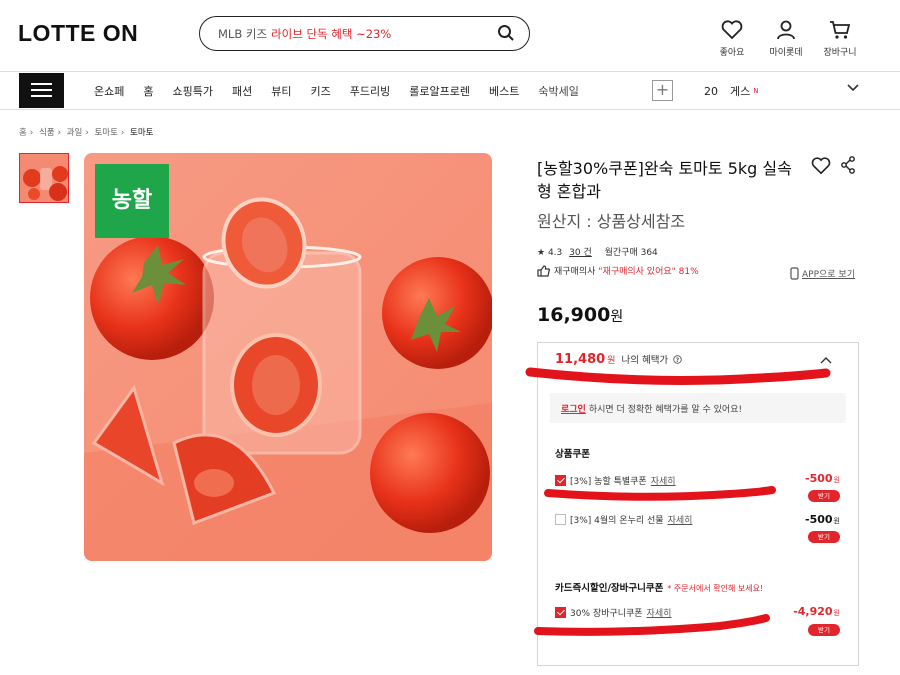 This screenshot has width=900, height=675. What do you see at coordinates (740, 91) in the screenshot?
I see `trending-keyword-text: 게스` at bounding box center [740, 91].